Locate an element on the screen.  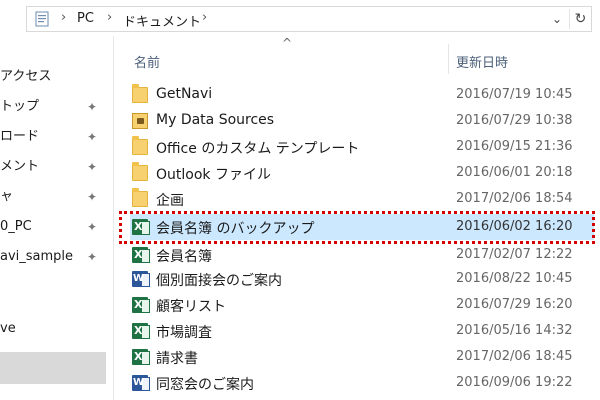
file-date: 2016/05/16 14:32 is located at coordinates (514, 330).